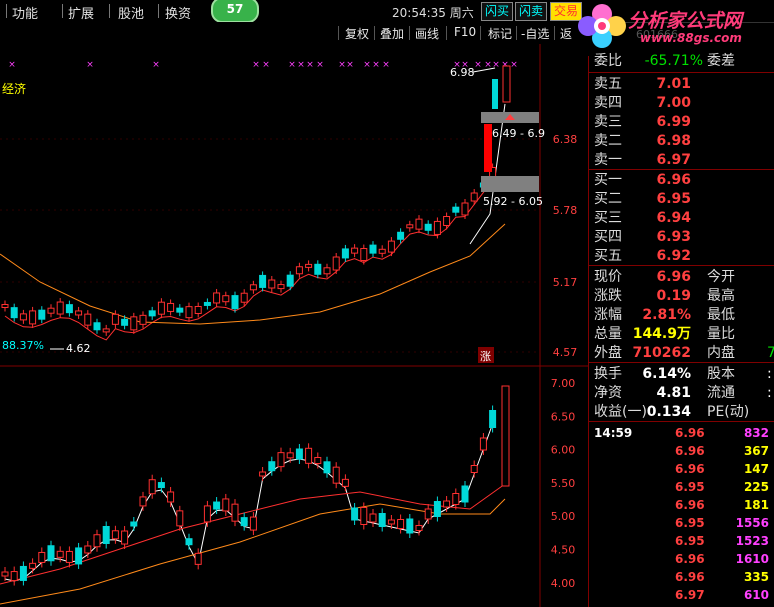 The image size is (774, 607). I want to click on overlay-button: 叠加, so click(392, 33).